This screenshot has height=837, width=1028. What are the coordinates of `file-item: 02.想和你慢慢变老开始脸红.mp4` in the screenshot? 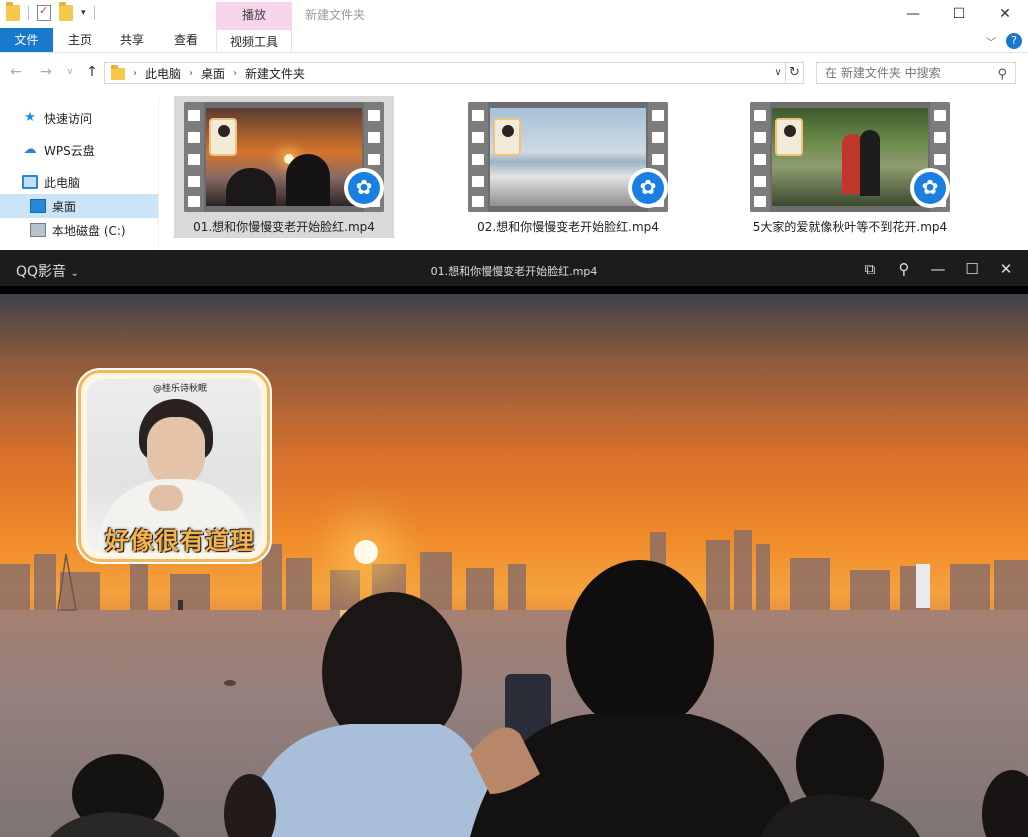 It's located at (568, 167).